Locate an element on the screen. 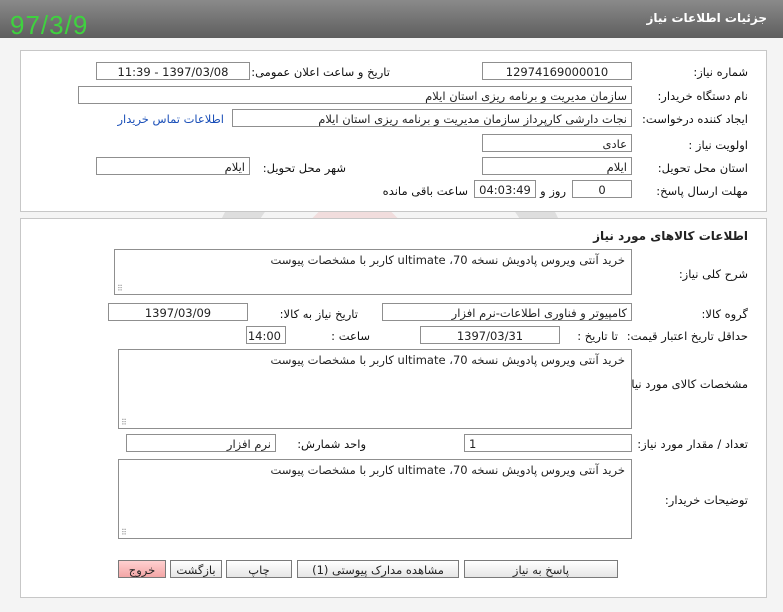 This screenshot has width=783, height=612. announce-date-field: 1397/03/08 - 11:39 is located at coordinates (173, 71).